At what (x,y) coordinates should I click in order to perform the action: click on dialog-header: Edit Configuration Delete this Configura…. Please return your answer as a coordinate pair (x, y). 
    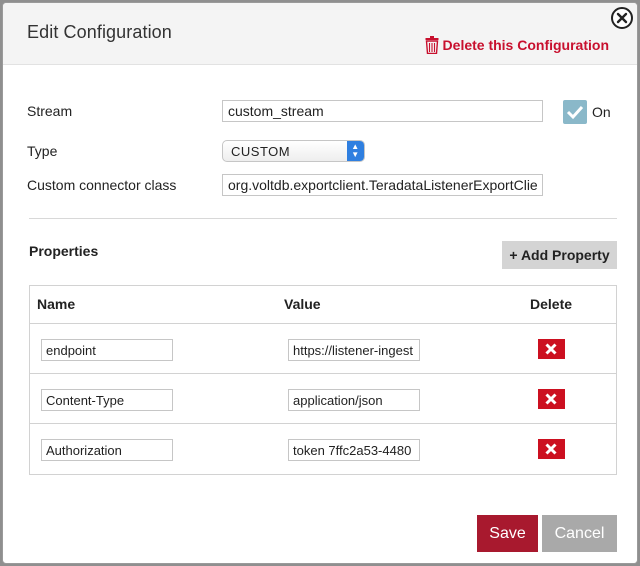
    Looking at the image, I should click on (320, 34).